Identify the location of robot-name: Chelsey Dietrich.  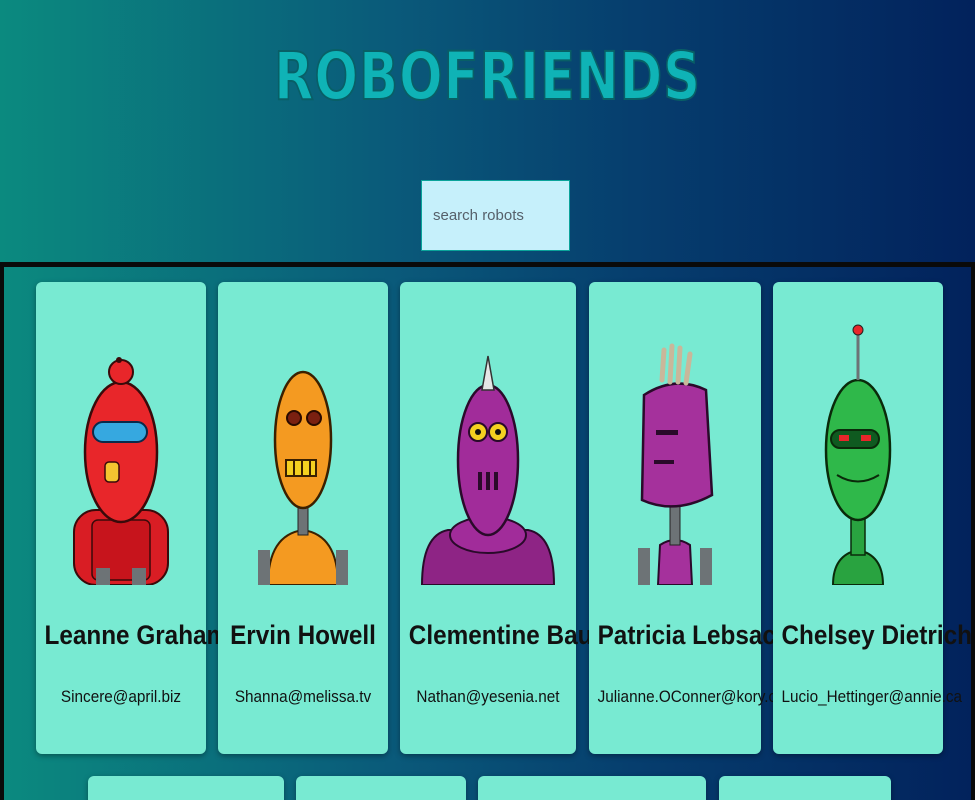
(876, 635).